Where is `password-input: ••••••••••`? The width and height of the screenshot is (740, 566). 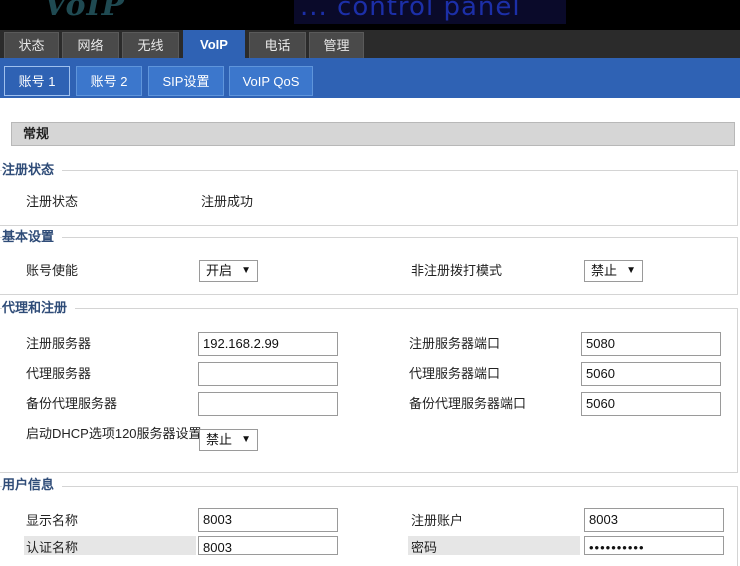
password-input: •••••••••• is located at coordinates (654, 545).